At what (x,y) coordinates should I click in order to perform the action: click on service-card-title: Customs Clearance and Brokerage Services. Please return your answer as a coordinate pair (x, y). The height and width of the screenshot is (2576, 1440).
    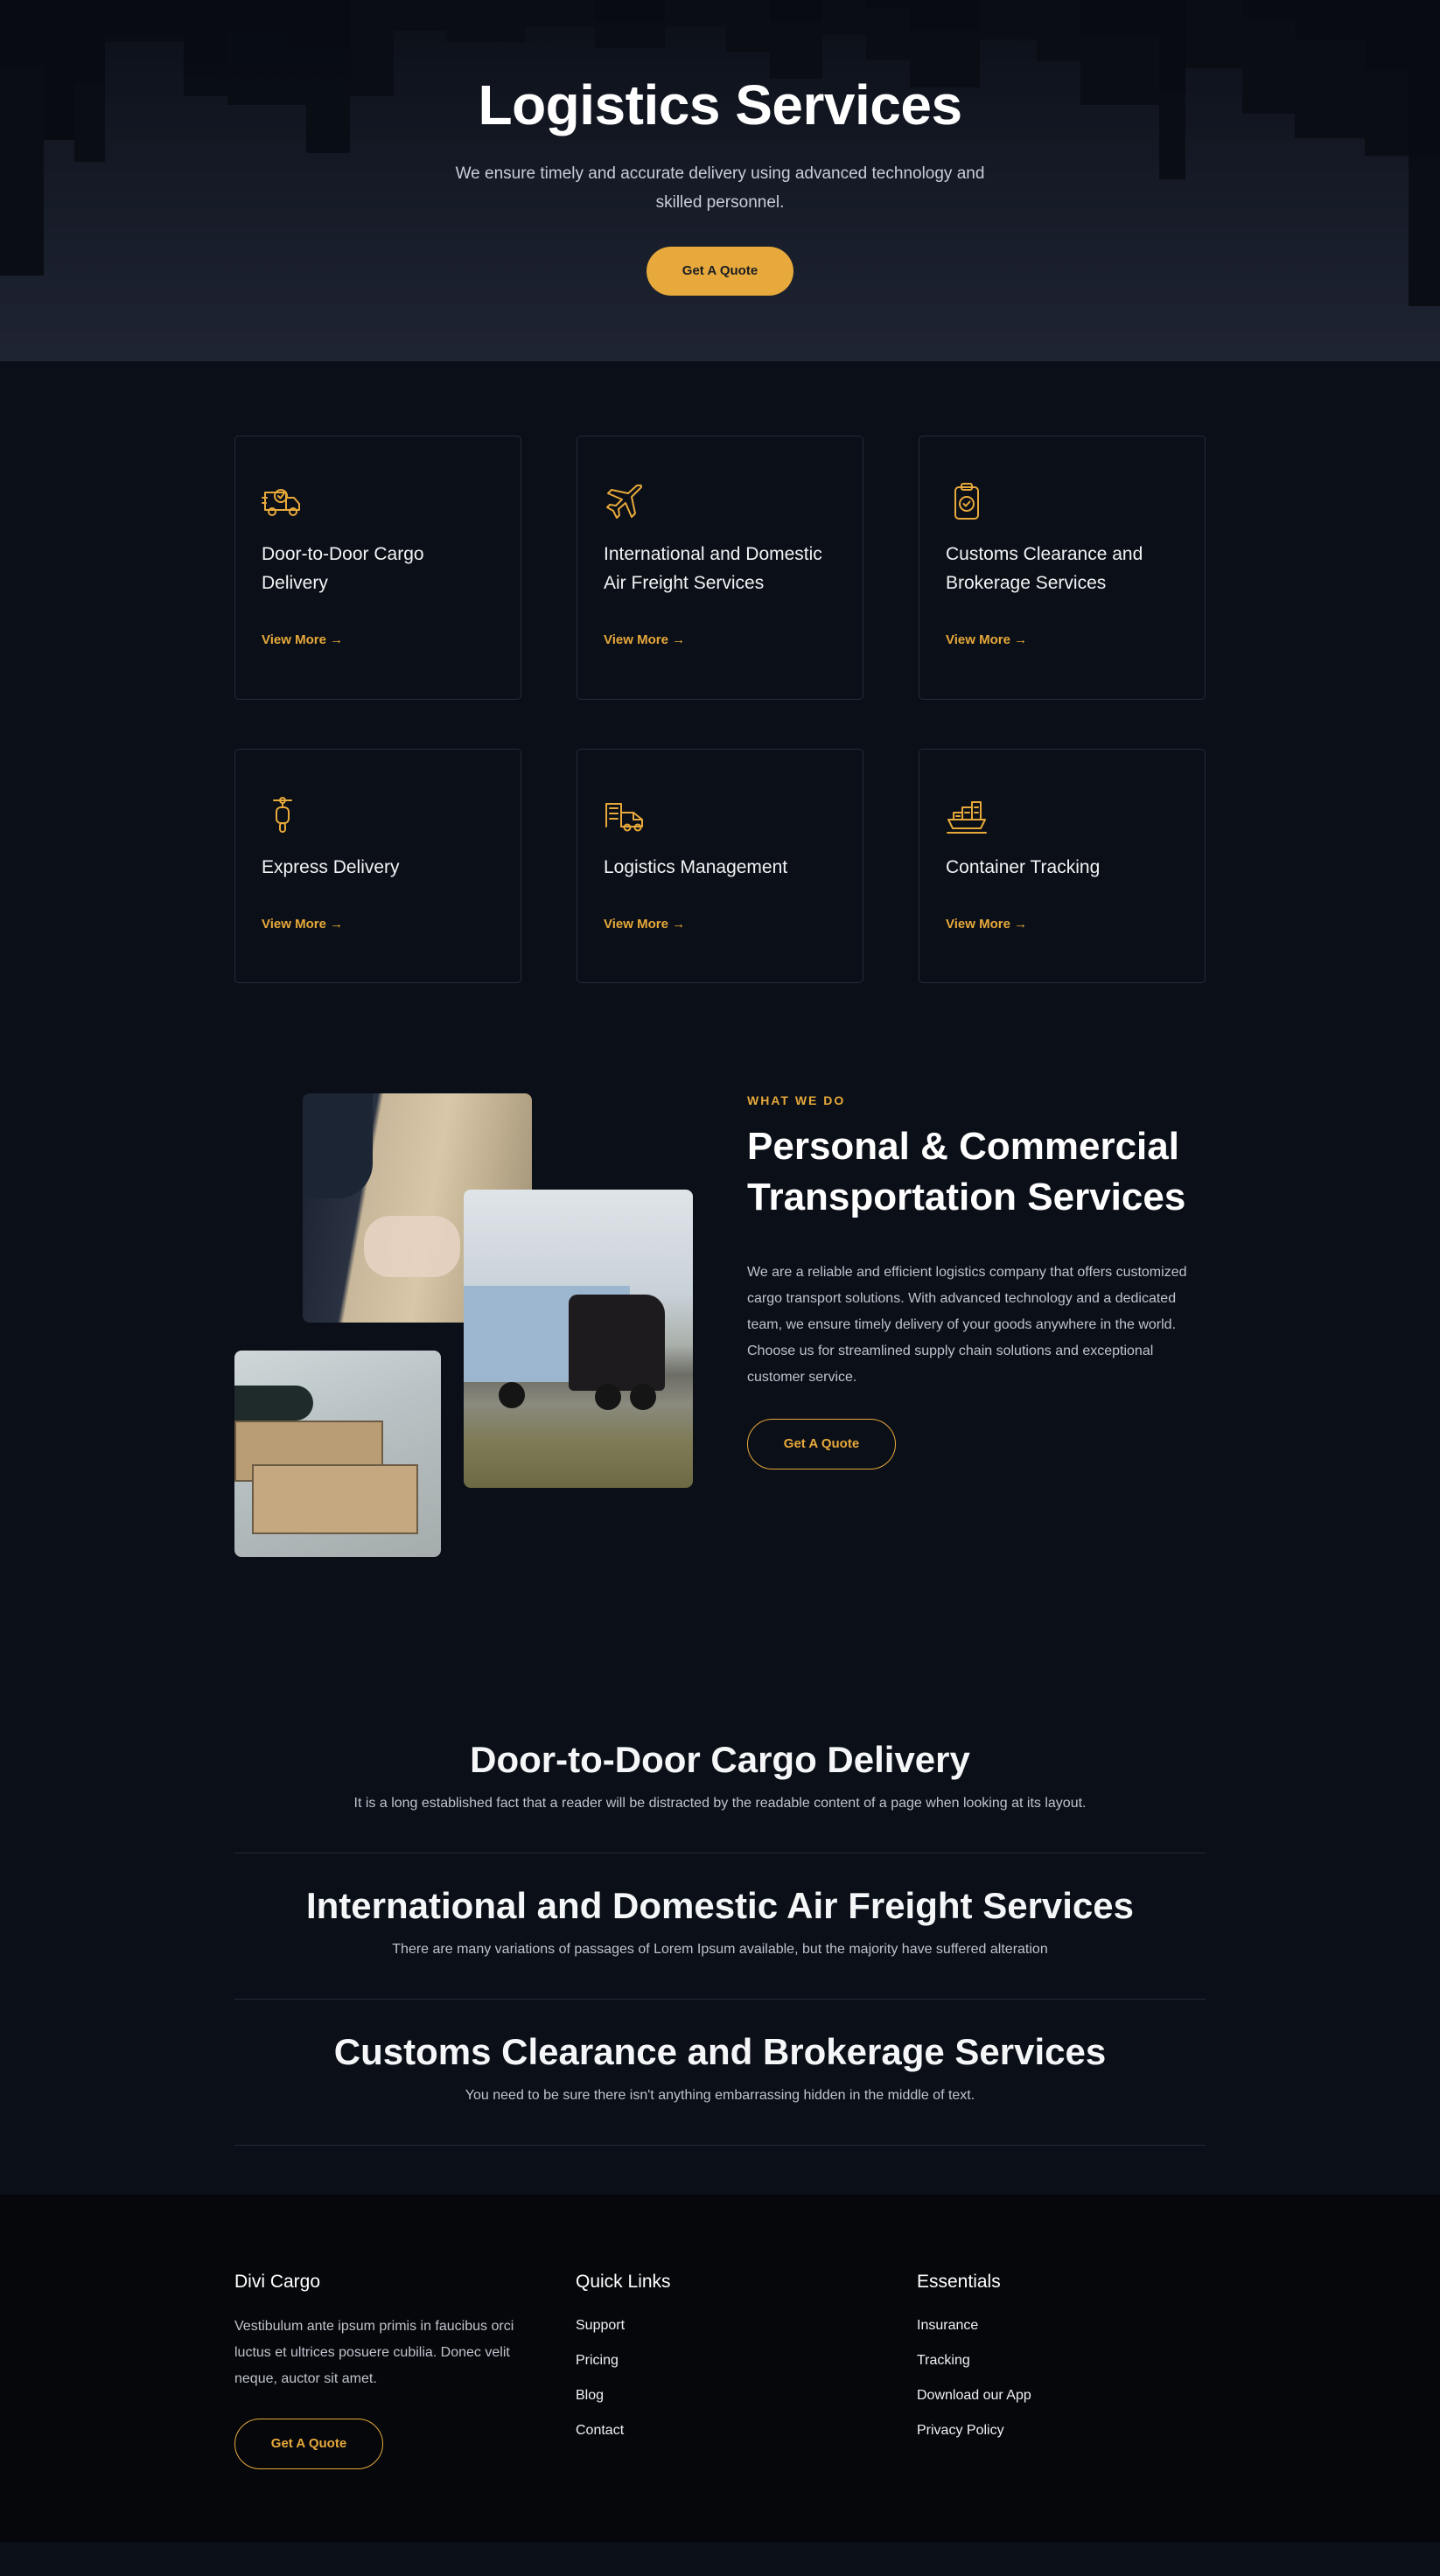
    Looking at the image, I should click on (1044, 568).